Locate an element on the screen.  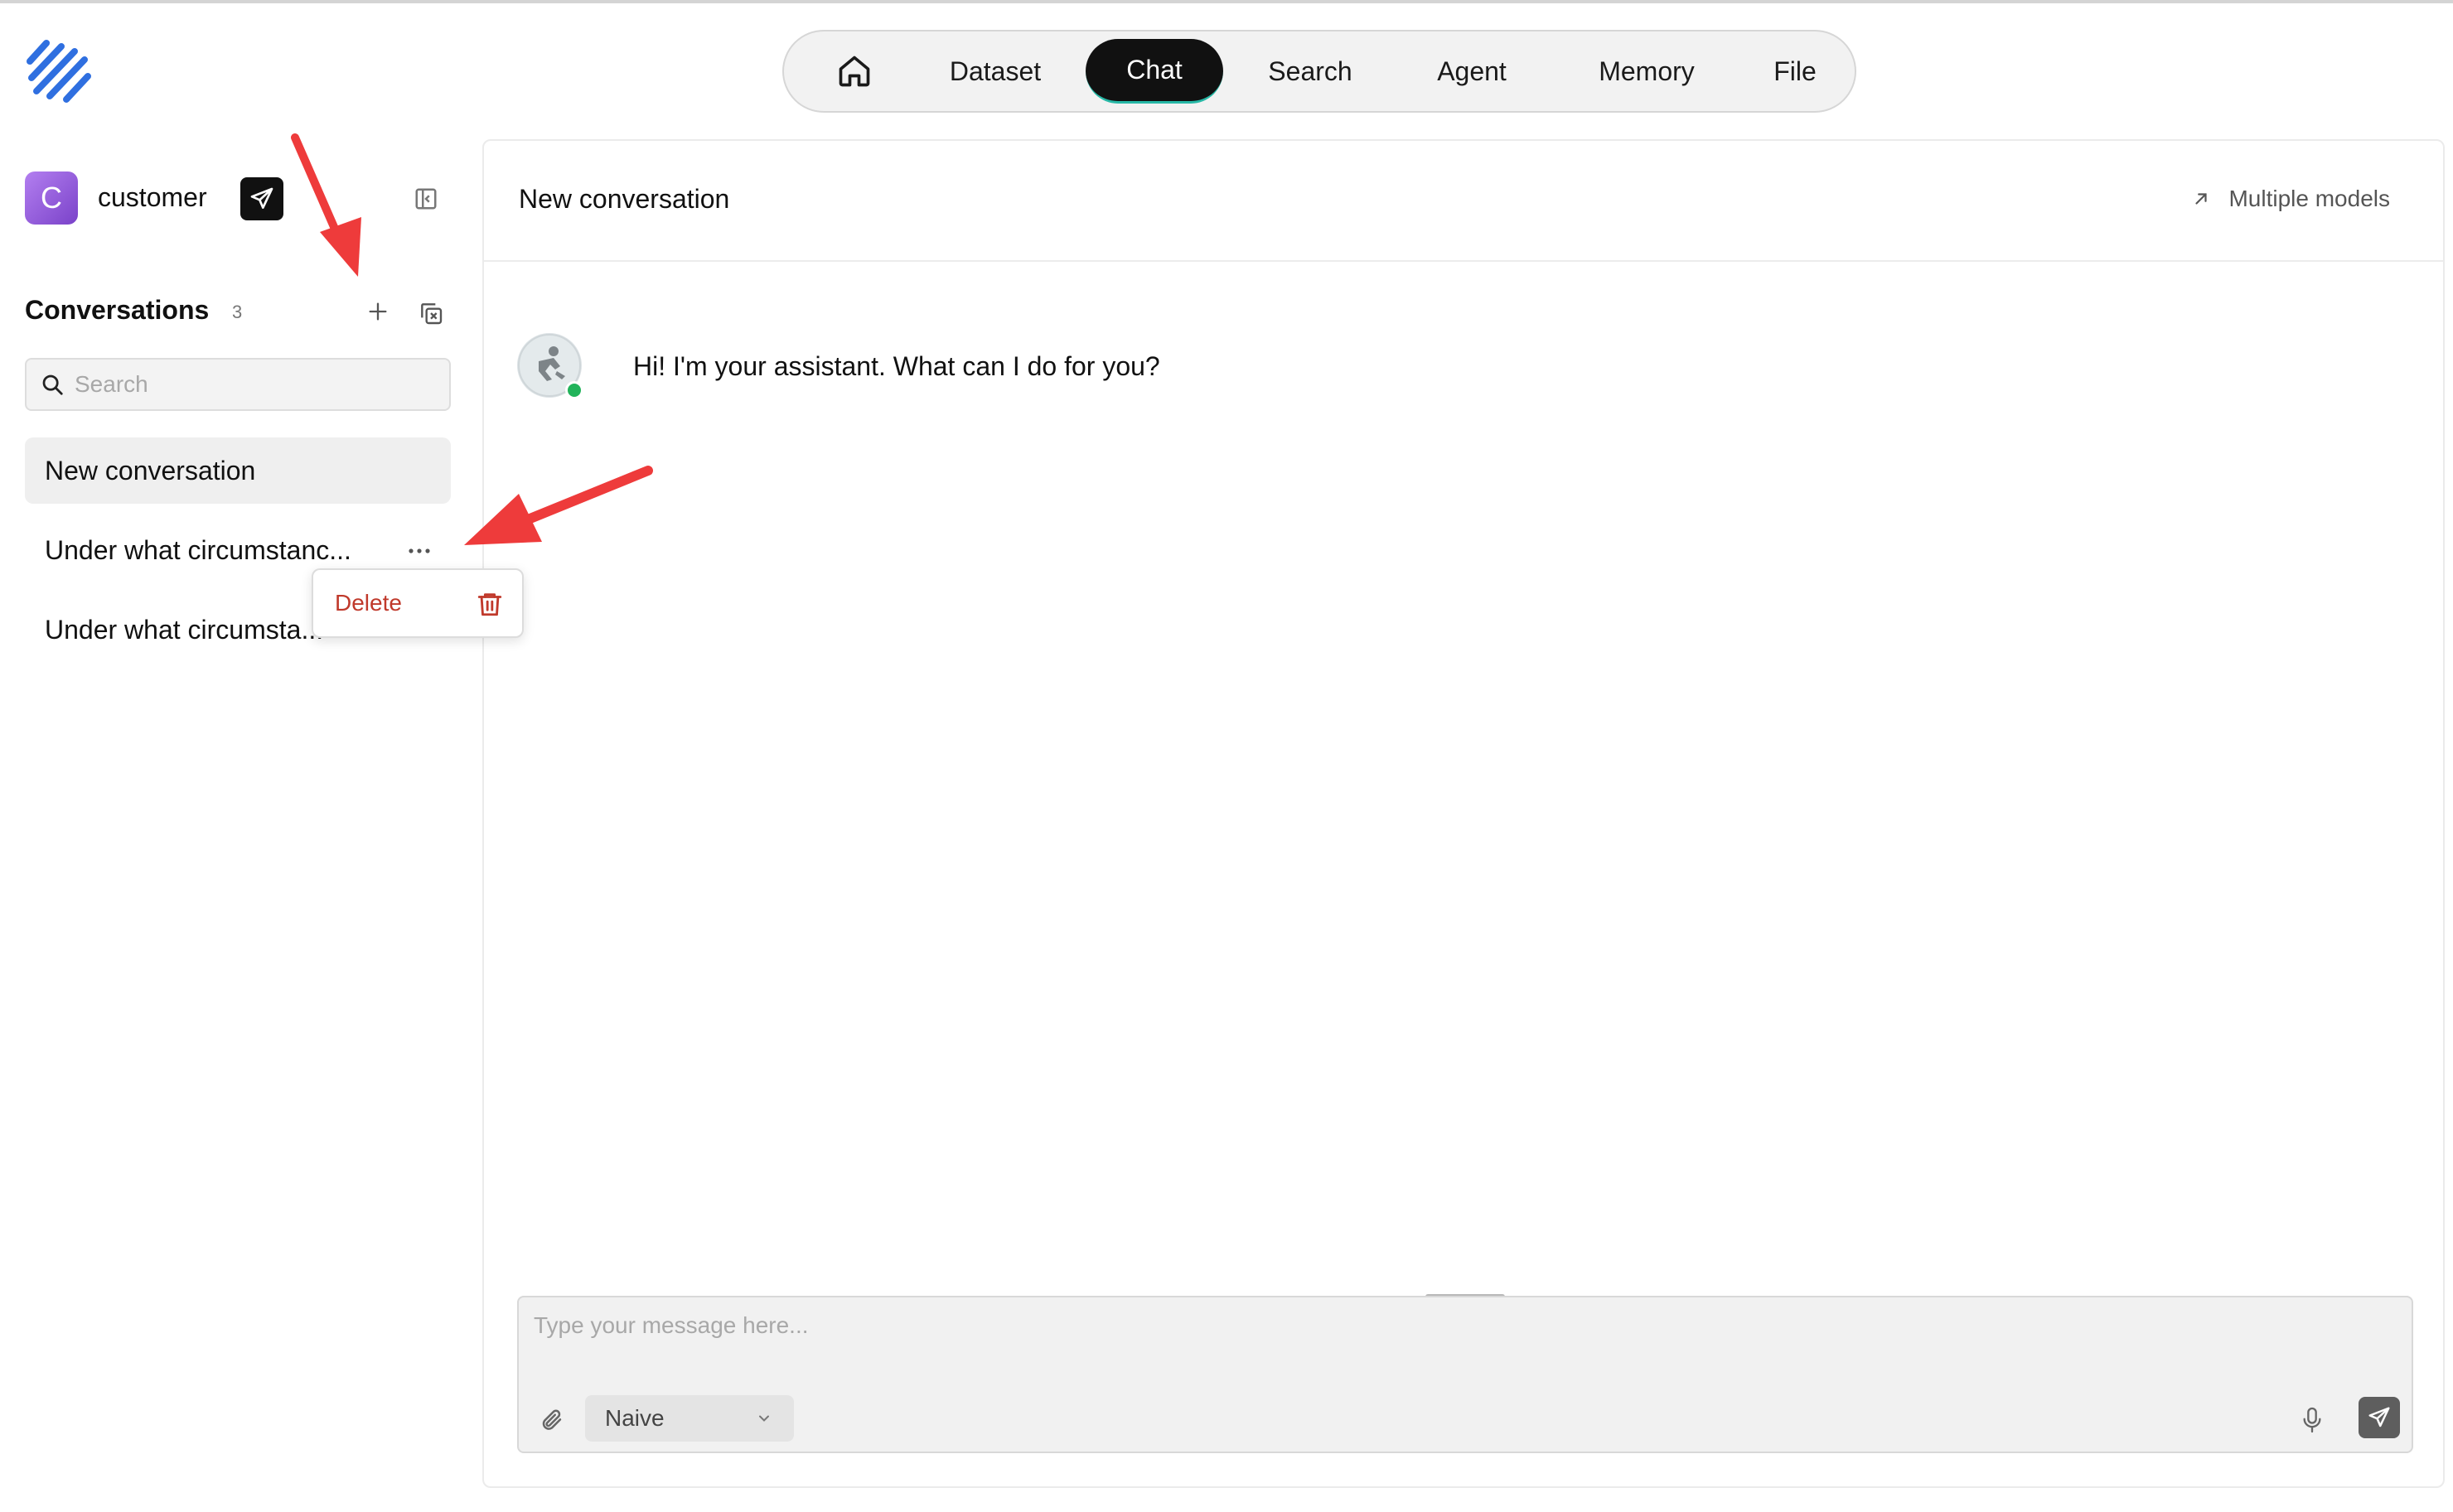
chat-header: New conversation Multiple models is located at coordinates (1463, 201).